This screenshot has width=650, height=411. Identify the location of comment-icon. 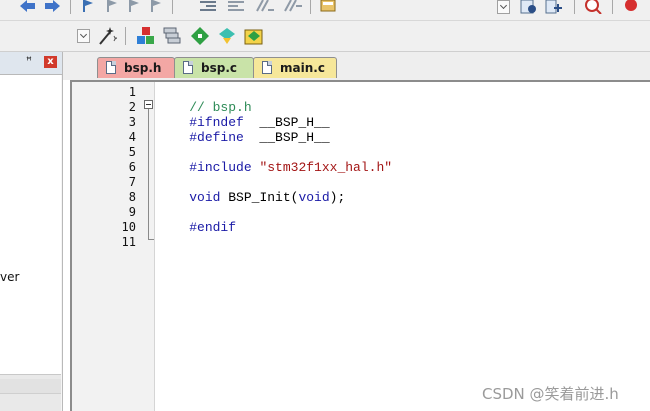
(265, 6).